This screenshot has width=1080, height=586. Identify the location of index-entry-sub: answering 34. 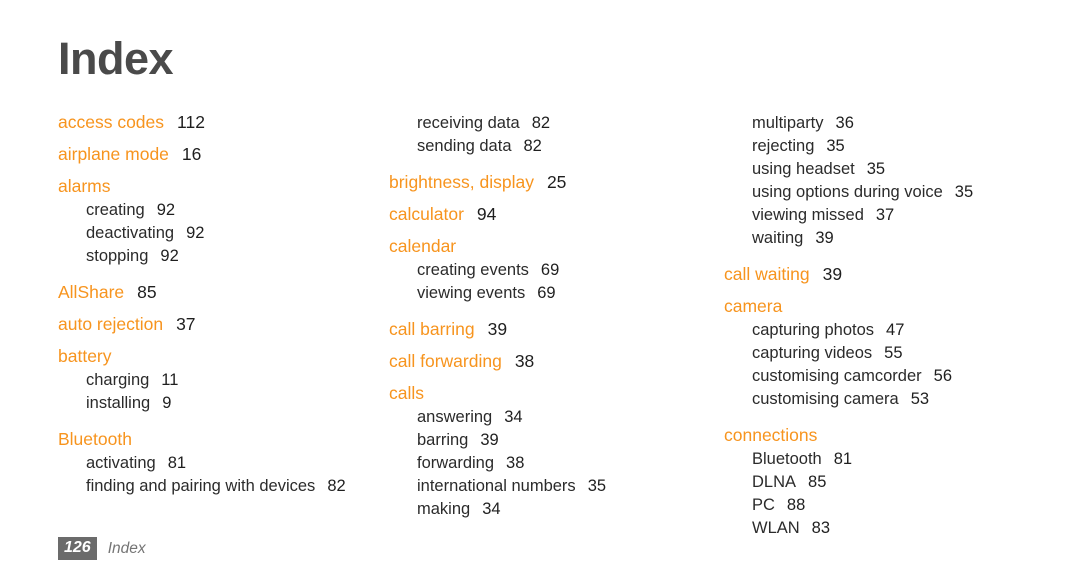
(551, 417).